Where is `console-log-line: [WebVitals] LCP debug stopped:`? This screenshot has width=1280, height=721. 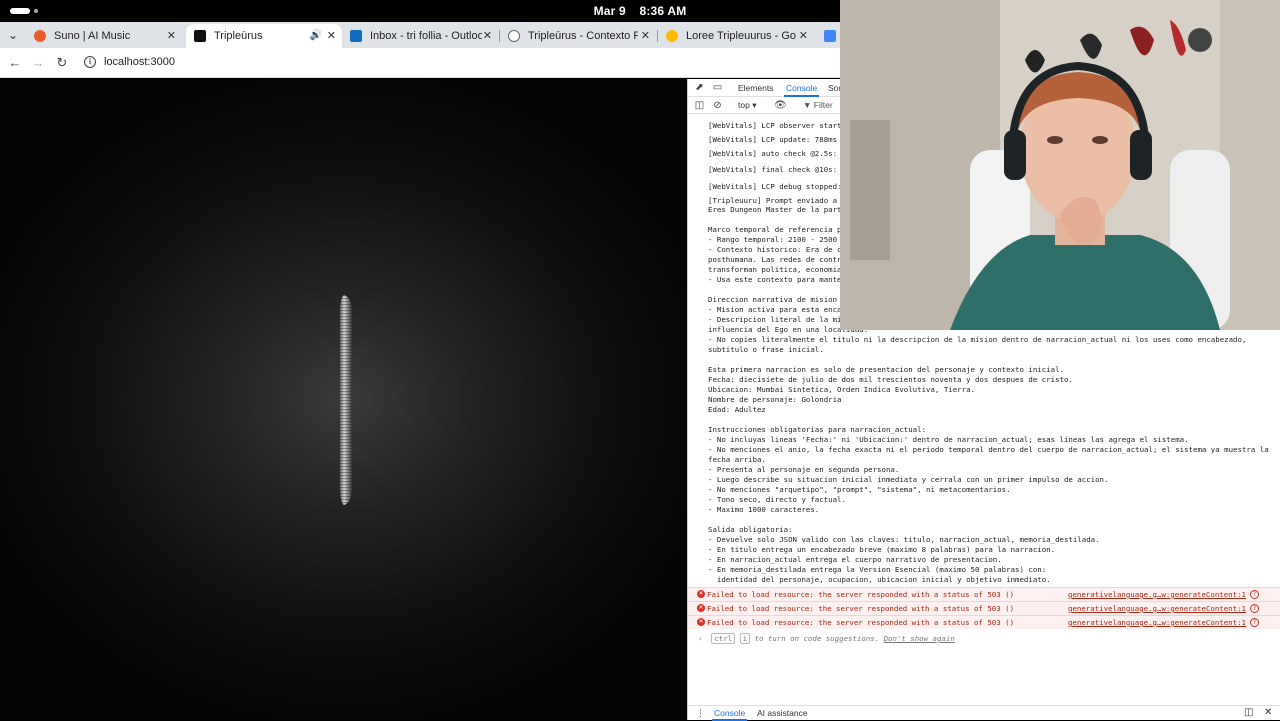
console-log-line: [WebVitals] LCP debug stopped: is located at coordinates (775, 186).